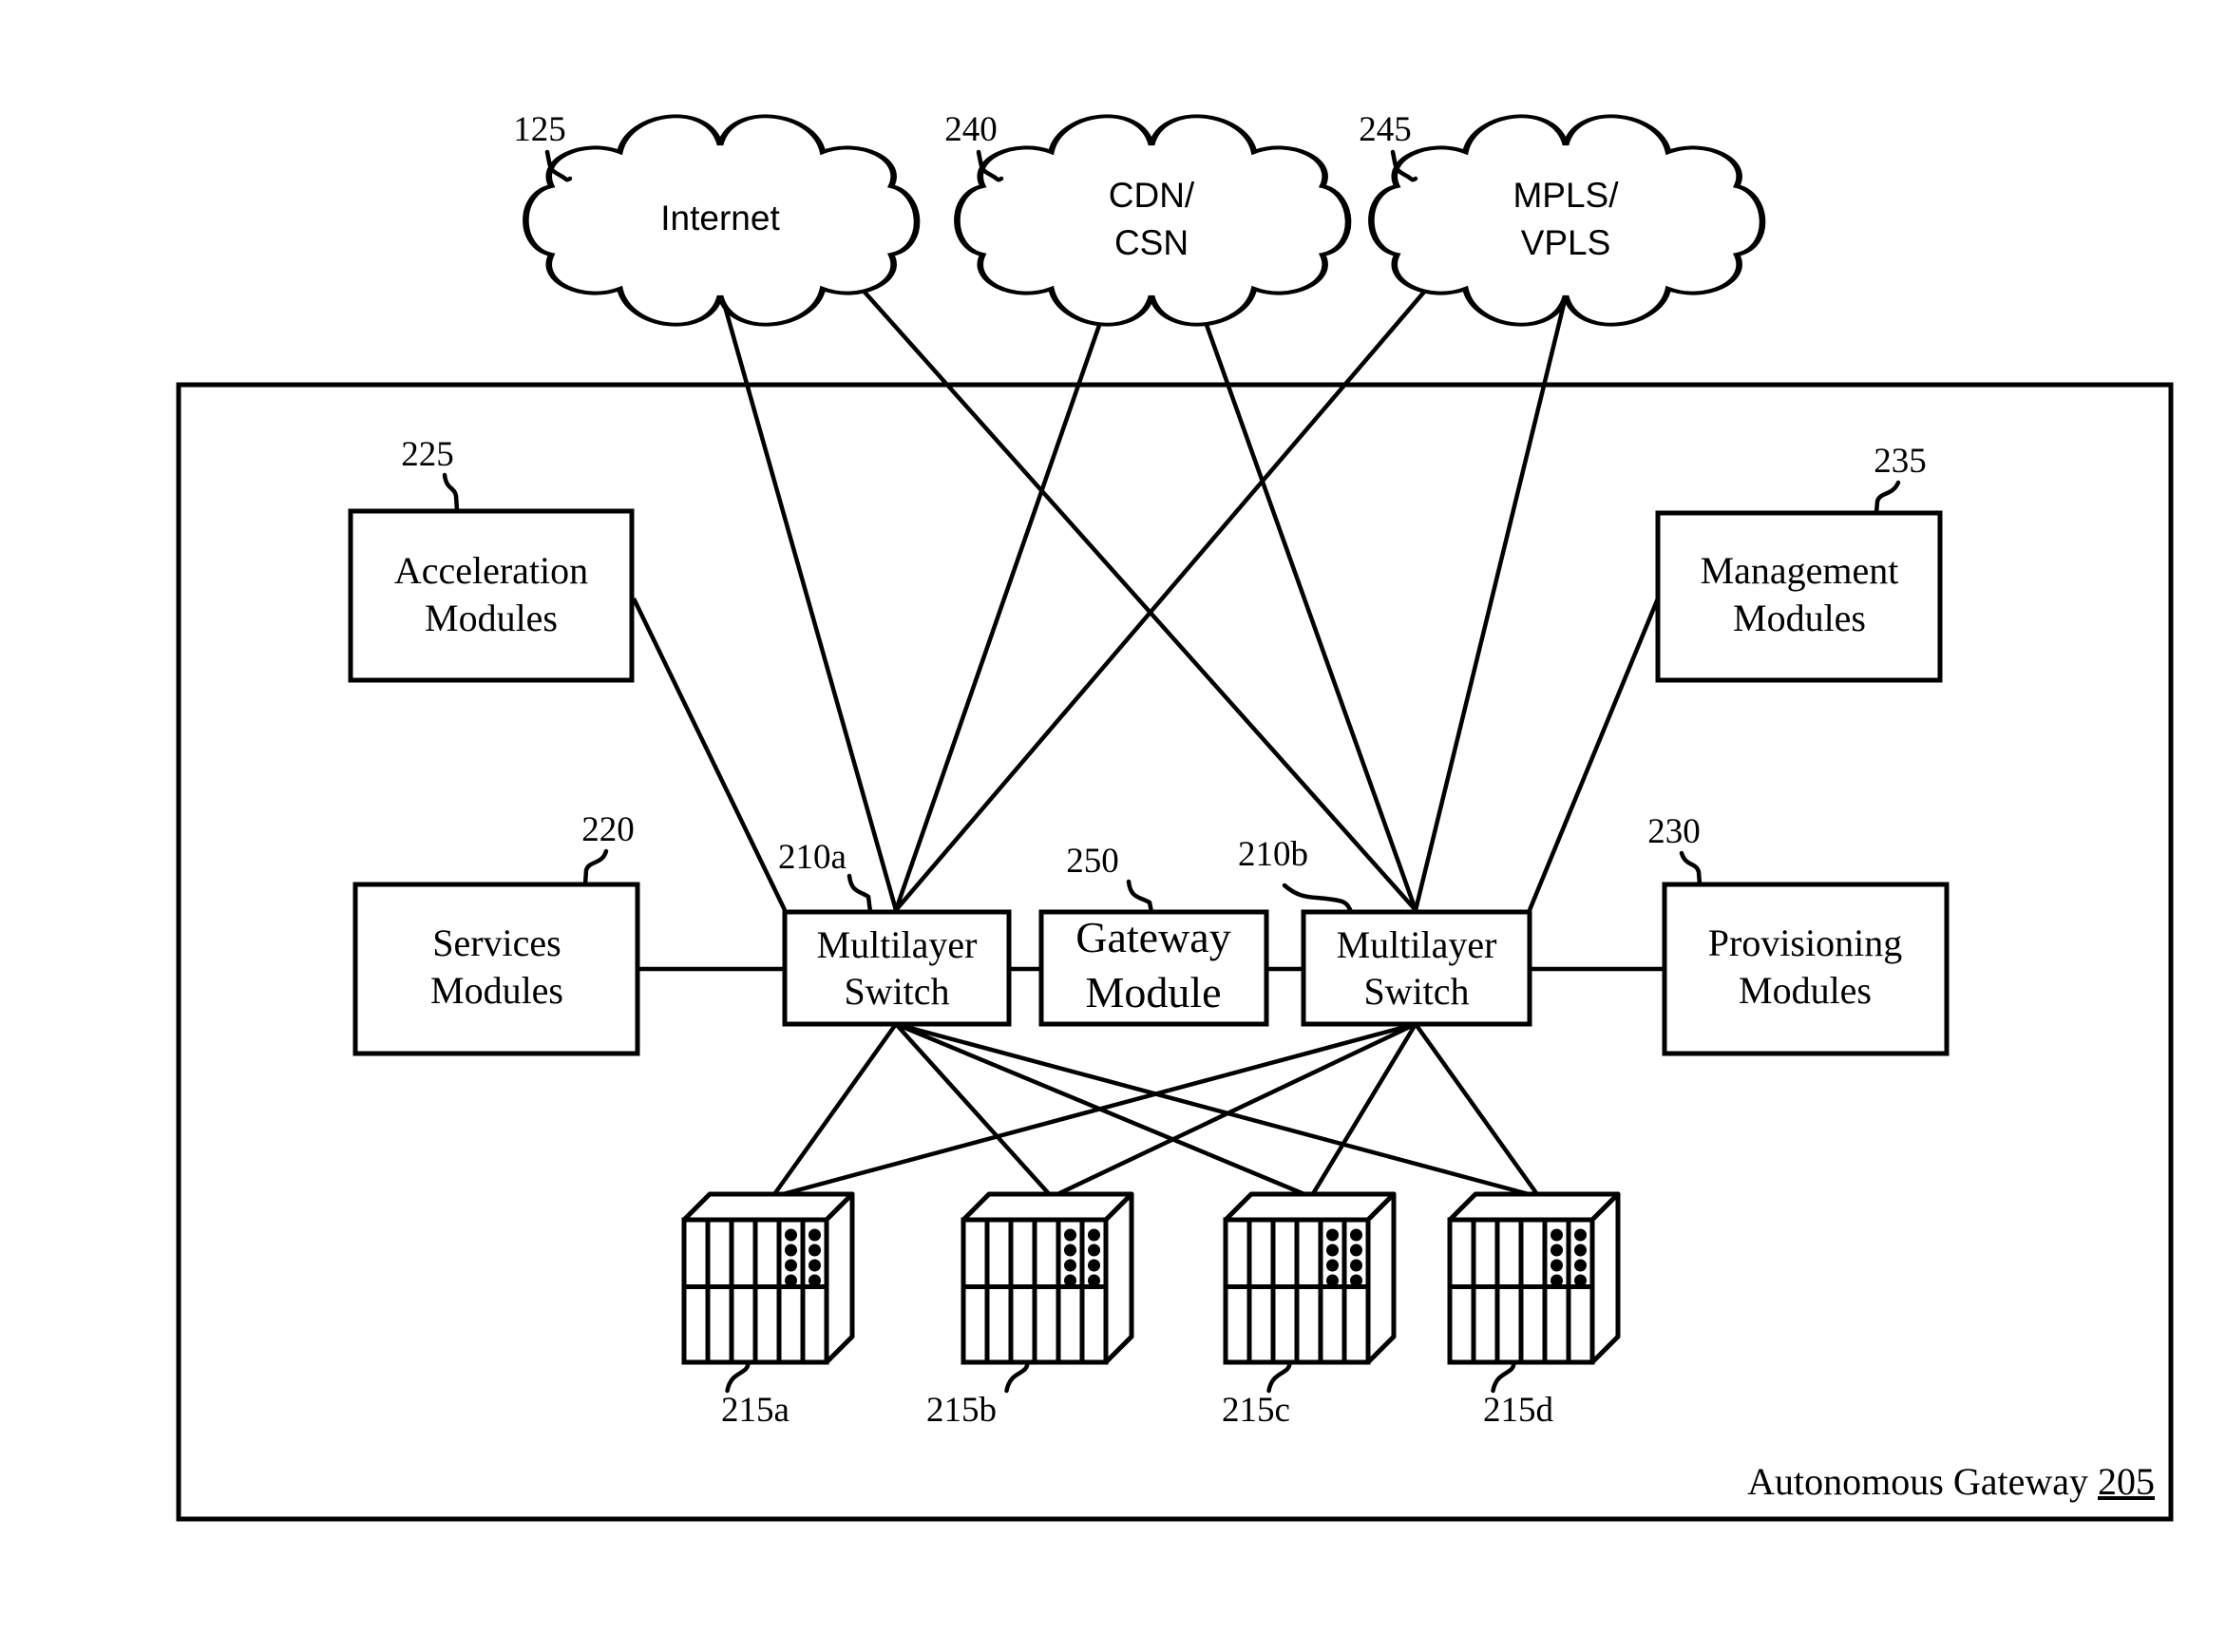  I want to click on server-d: 215d, so click(1534, 1310).